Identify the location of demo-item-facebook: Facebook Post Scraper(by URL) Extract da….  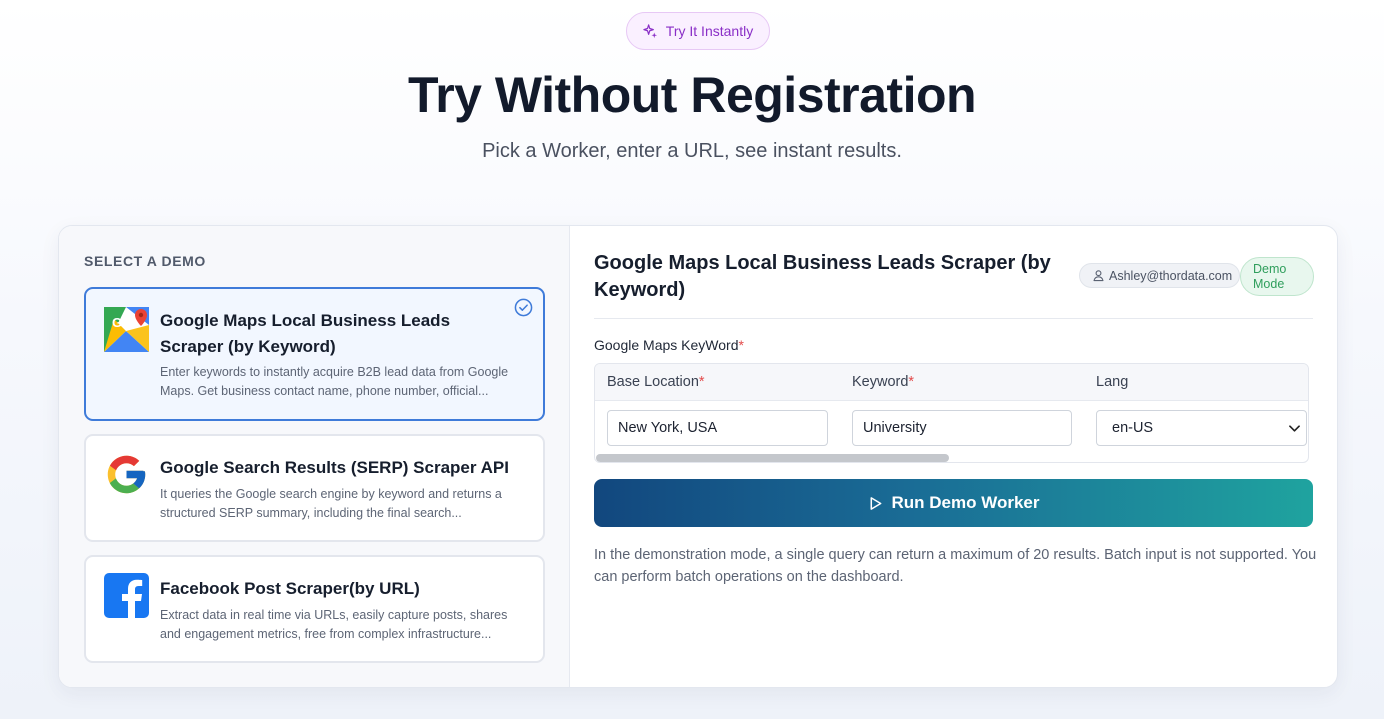
(314, 609).